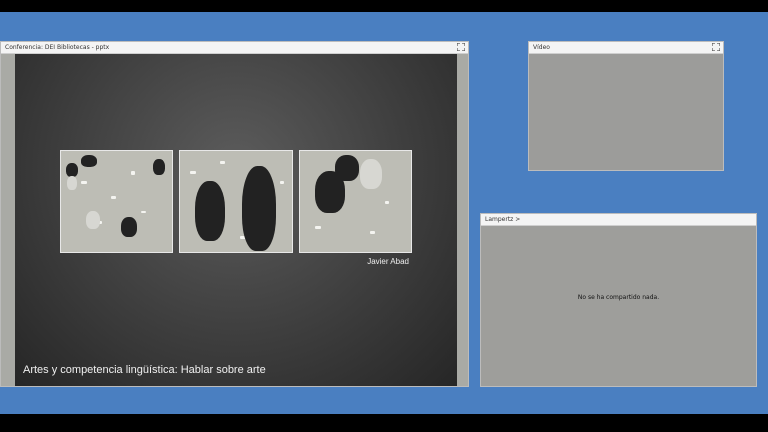  Describe the element at coordinates (626, 48) in the screenshot. I see `video-pod-titlebar: Vídeo` at that location.